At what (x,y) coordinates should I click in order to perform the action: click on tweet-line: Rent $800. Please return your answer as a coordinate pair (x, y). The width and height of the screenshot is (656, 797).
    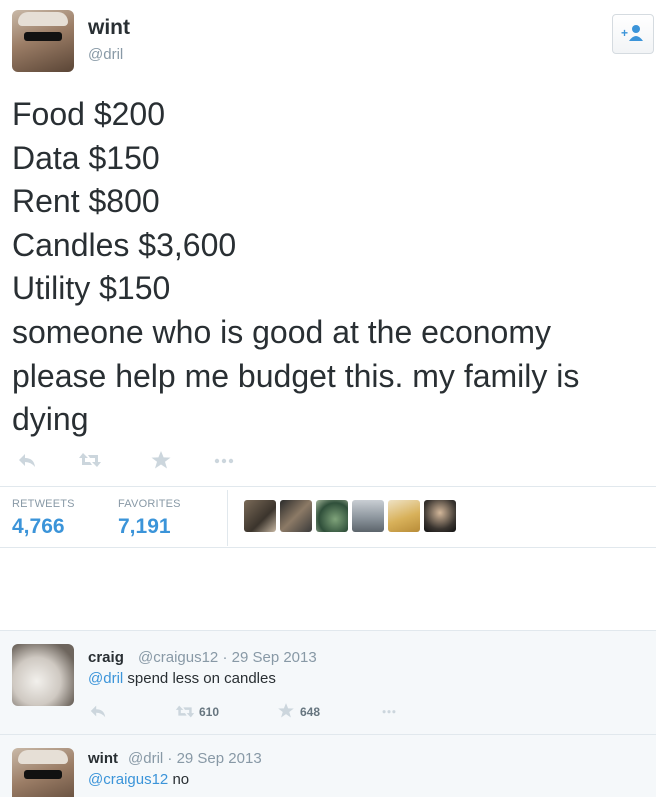
    Looking at the image, I should click on (86, 201).